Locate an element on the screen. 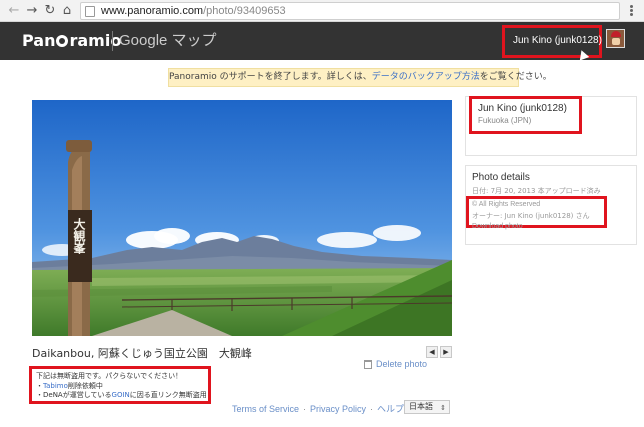 The image size is (644, 427). language-value: 日本語 is located at coordinates (421, 406).